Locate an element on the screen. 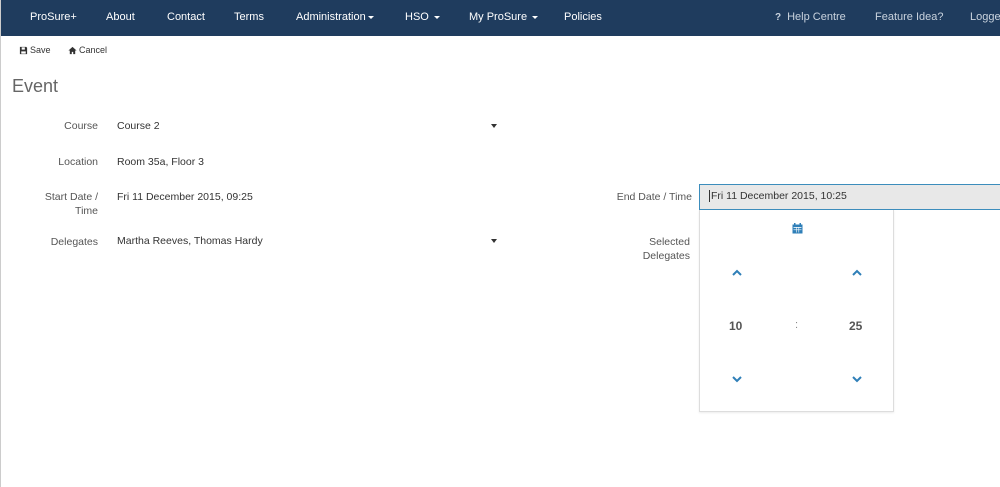 Image resolution: width=1000 pixels, height=487 pixels. nav-terms: Terms is located at coordinates (249, 17).